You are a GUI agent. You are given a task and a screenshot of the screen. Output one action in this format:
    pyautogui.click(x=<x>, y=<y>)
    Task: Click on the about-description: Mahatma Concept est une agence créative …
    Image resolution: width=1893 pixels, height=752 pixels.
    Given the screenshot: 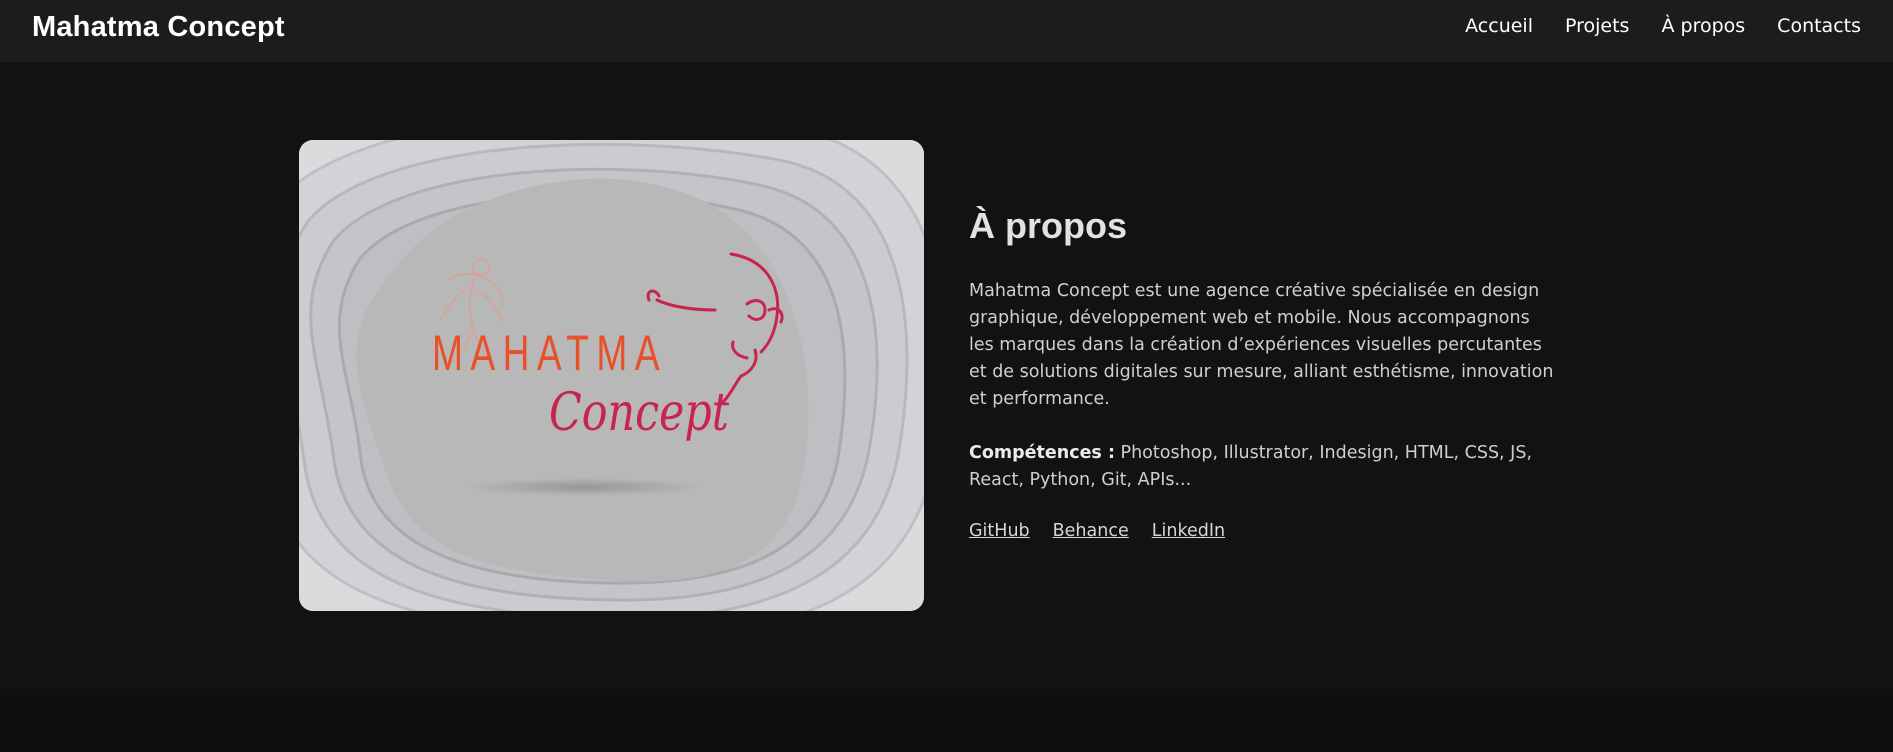 What is the action you would take?
    pyautogui.click(x=1261, y=345)
    